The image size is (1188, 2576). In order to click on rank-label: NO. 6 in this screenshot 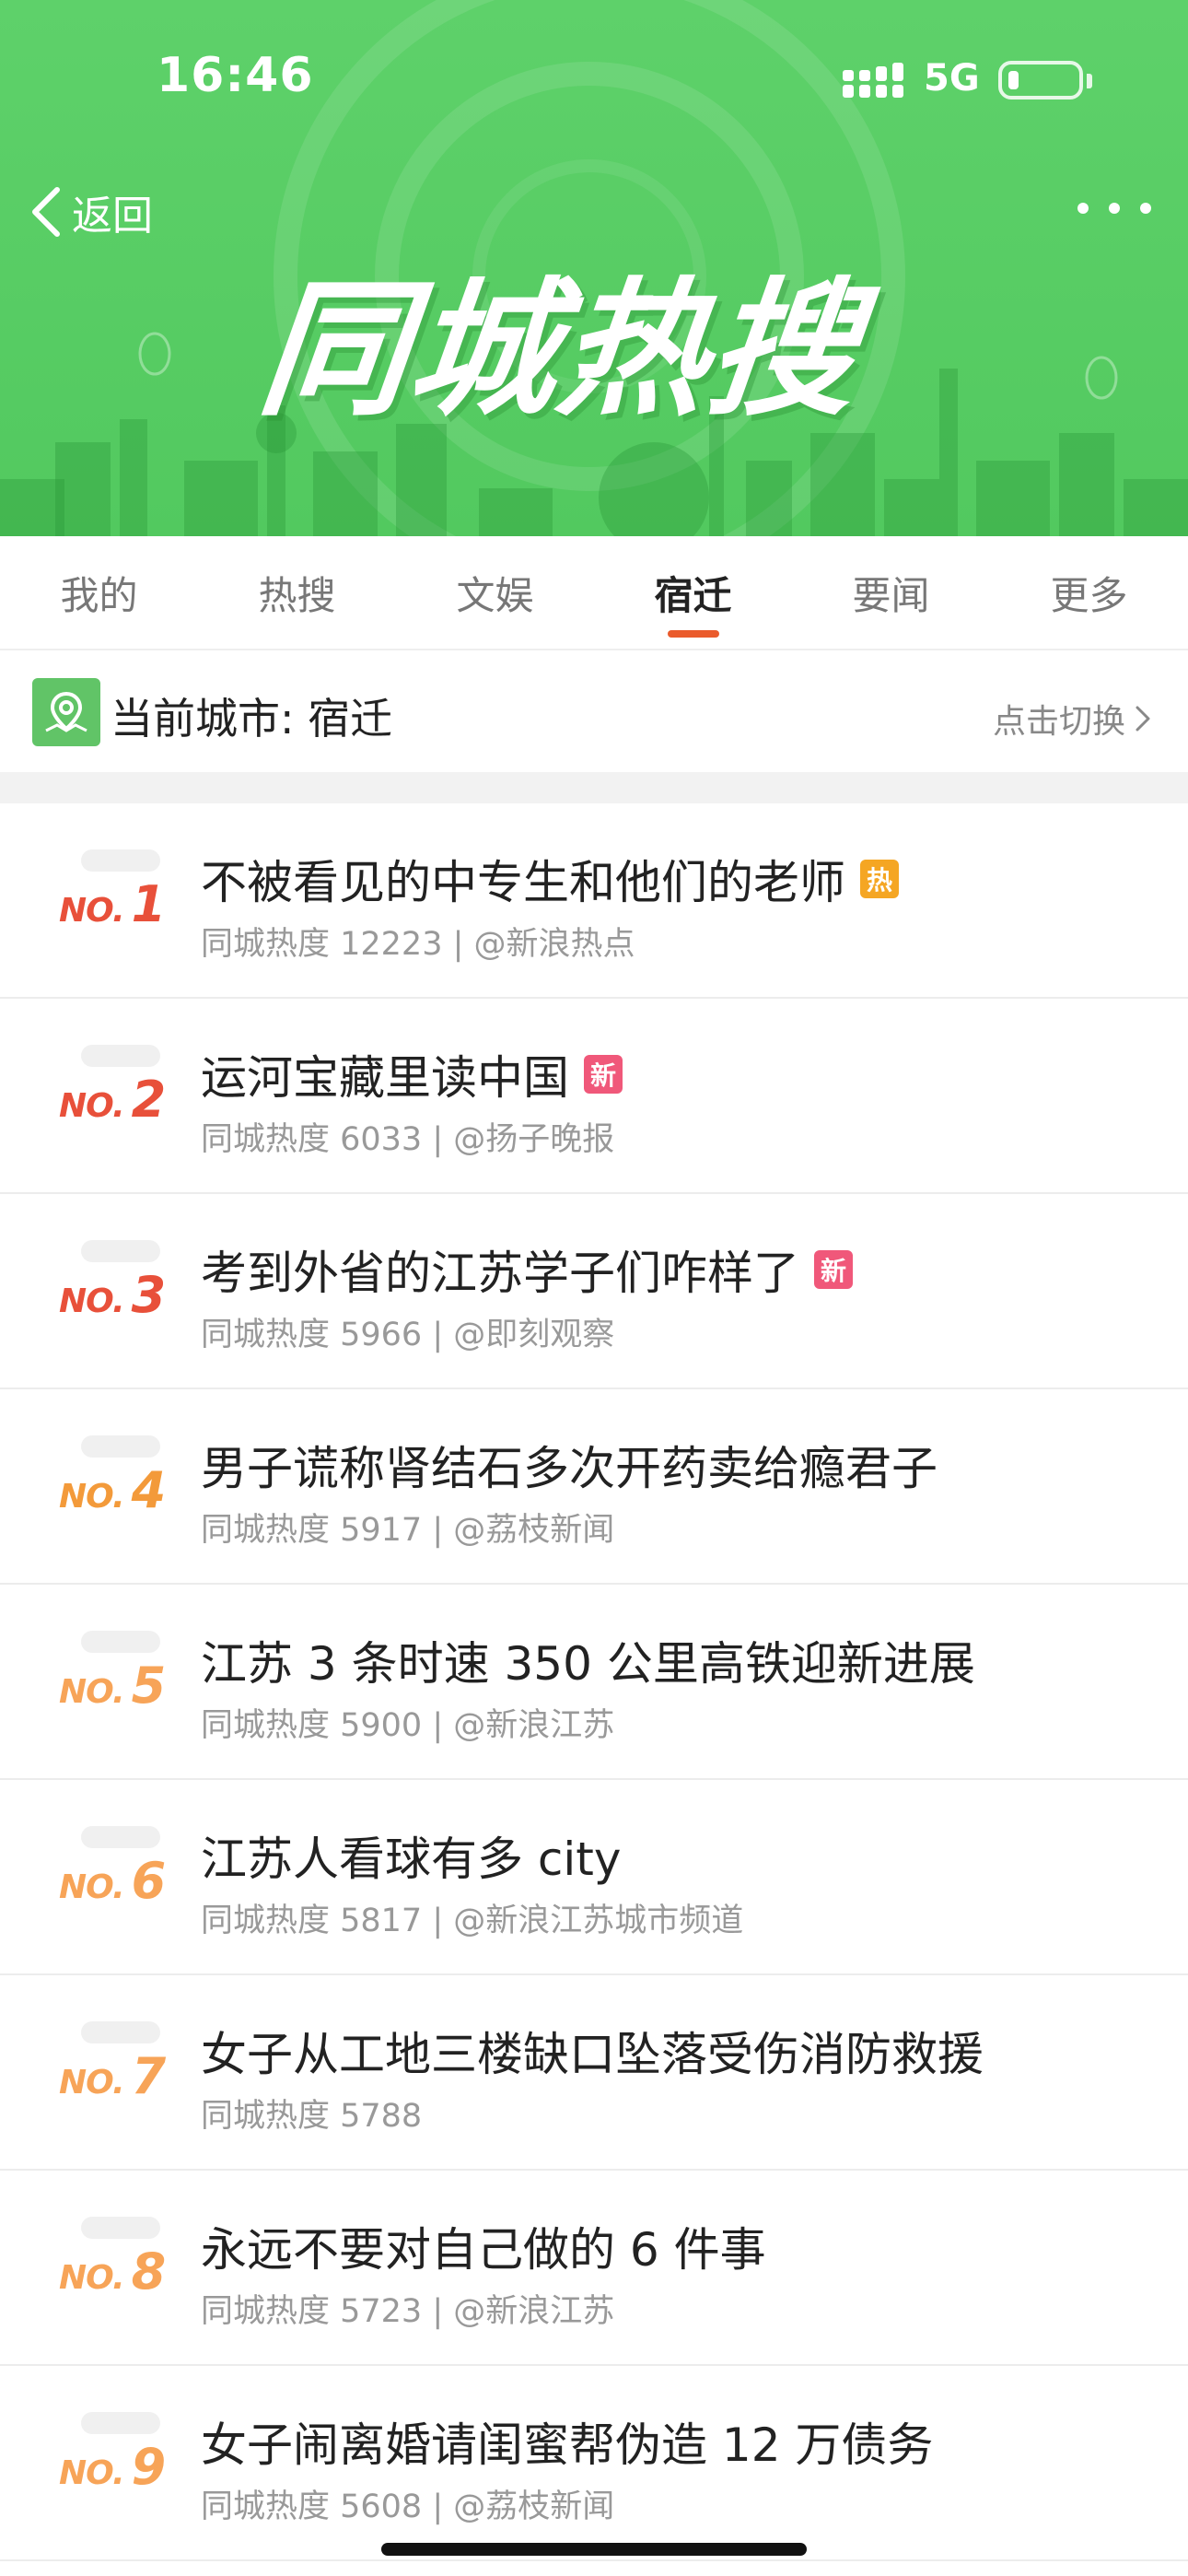, I will do `click(113, 1881)`.